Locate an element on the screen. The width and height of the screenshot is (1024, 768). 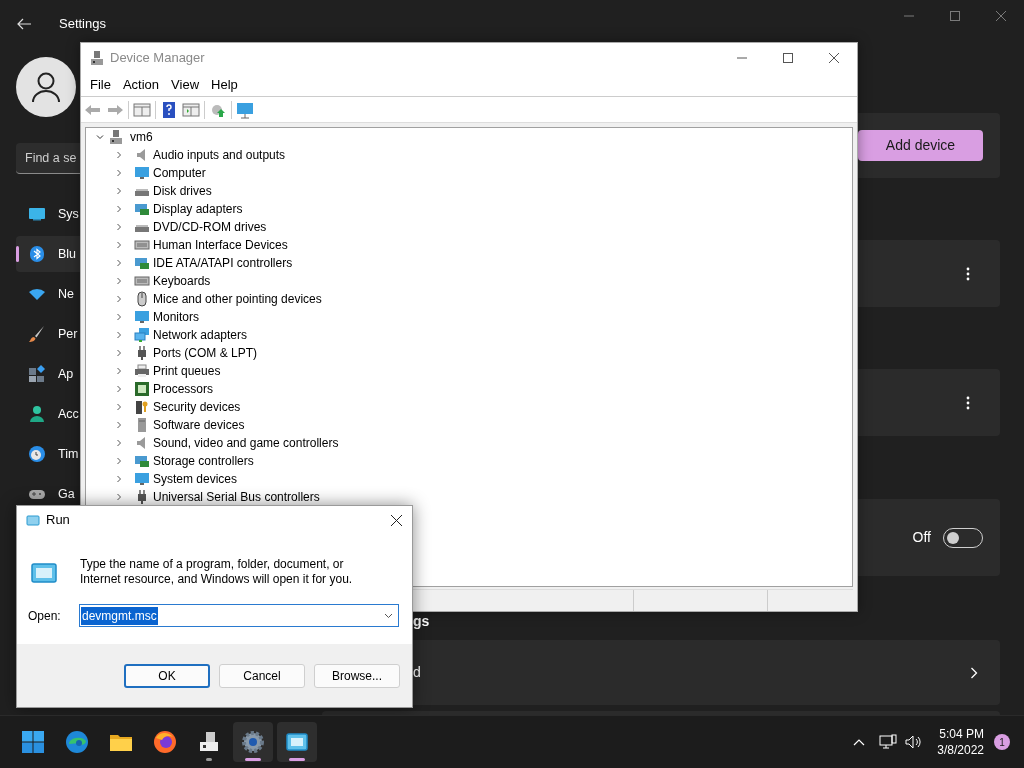
menu-item: Help is located at coordinates (224, 84).